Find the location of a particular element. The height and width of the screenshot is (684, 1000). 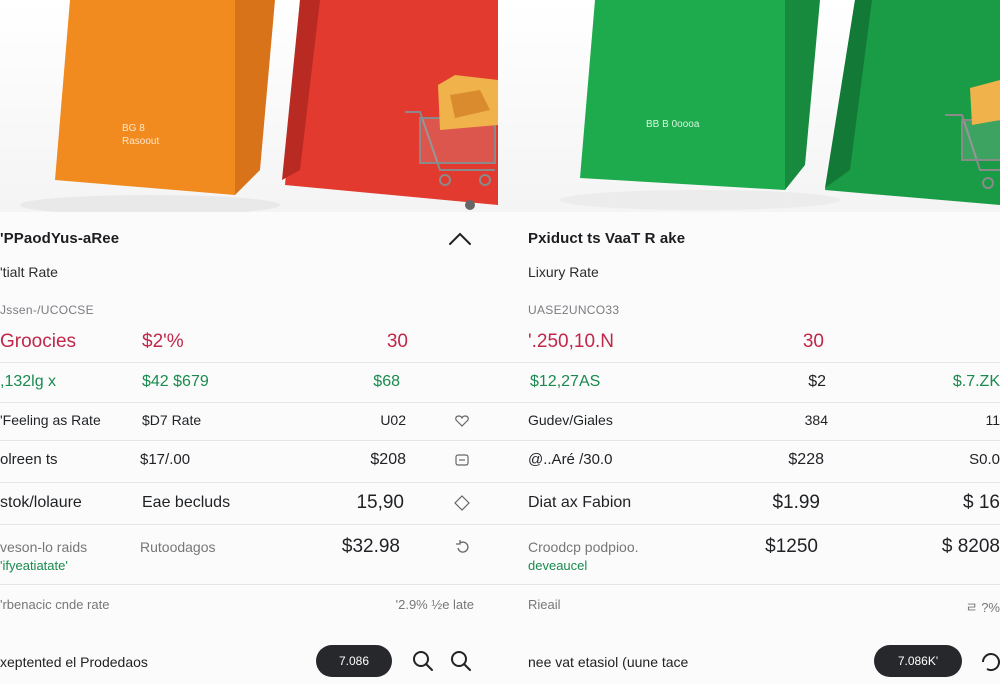

row-right: $.7.ZK is located at coordinates (976, 381).